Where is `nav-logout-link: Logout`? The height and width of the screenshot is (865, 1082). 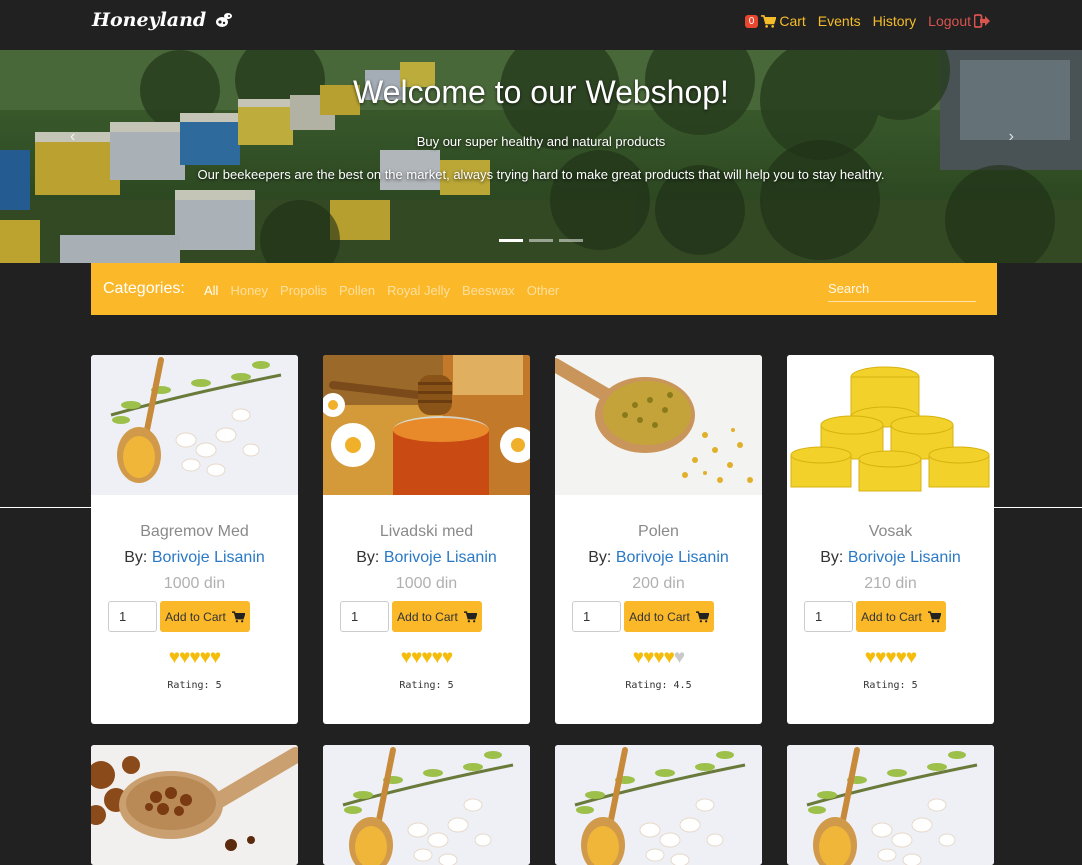
nav-logout-link: Logout is located at coordinates (959, 21).